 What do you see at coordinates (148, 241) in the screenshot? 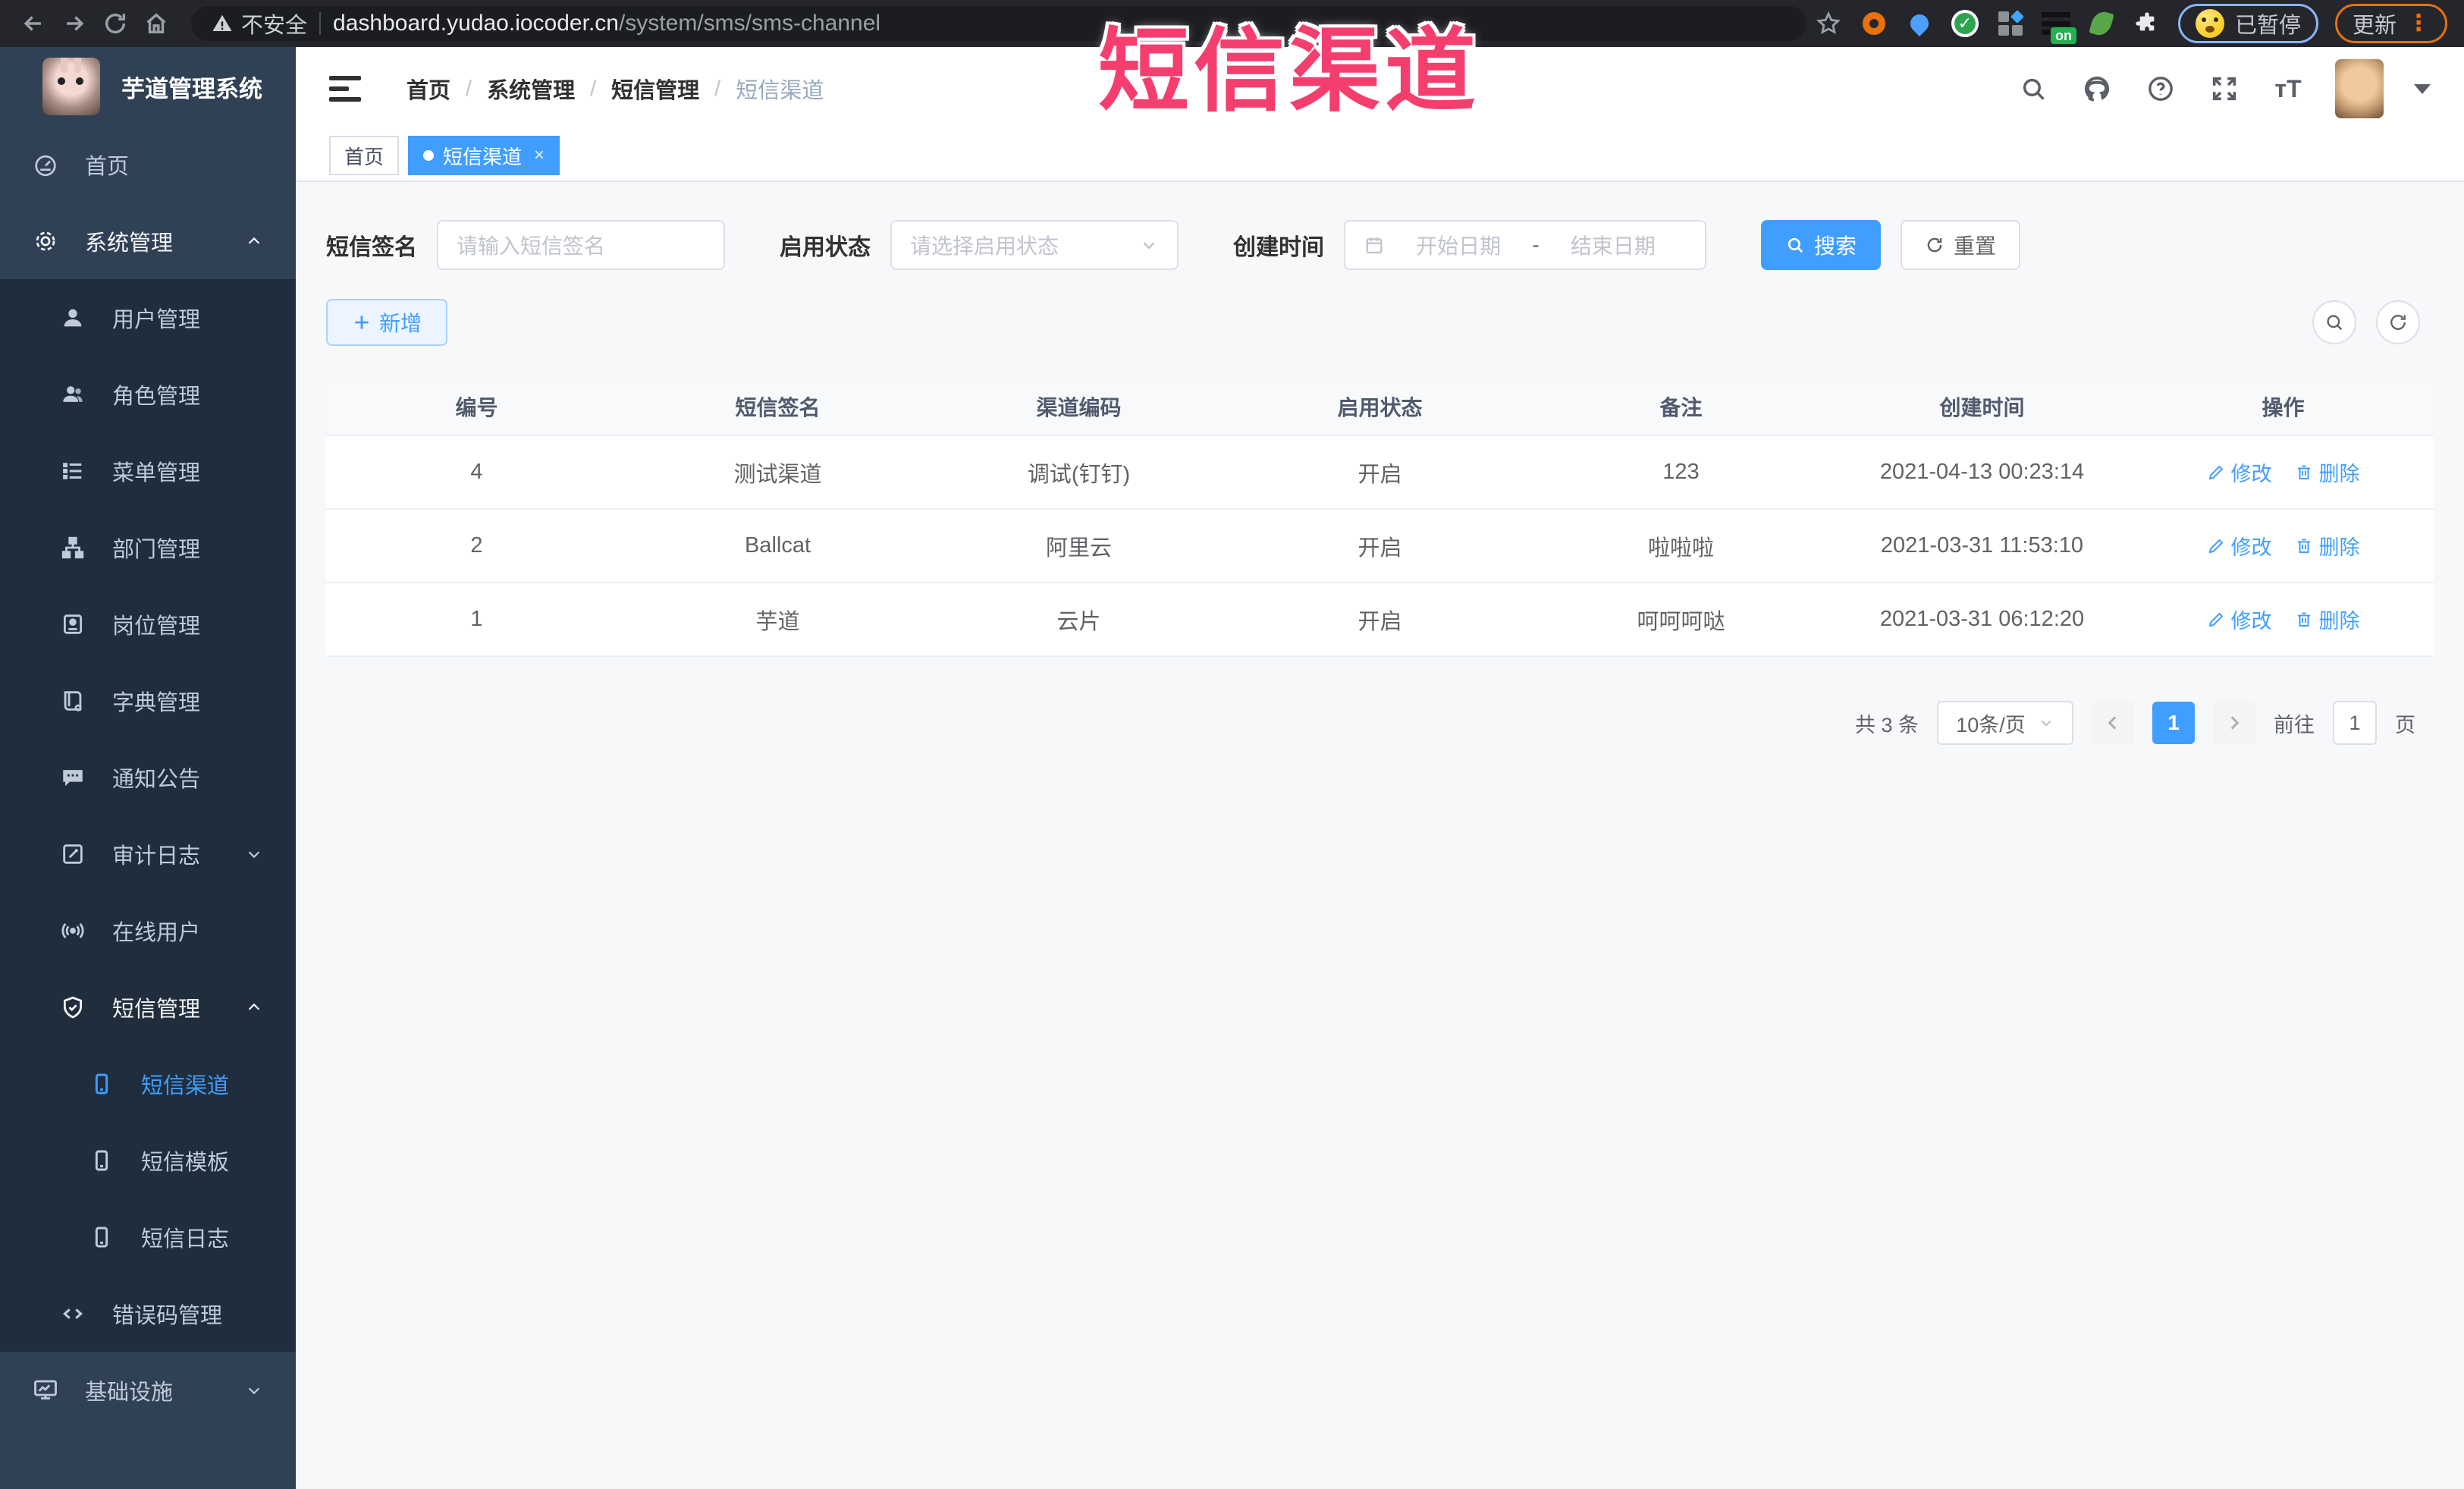
I see `sidebar-item-system: 系统管理` at bounding box center [148, 241].